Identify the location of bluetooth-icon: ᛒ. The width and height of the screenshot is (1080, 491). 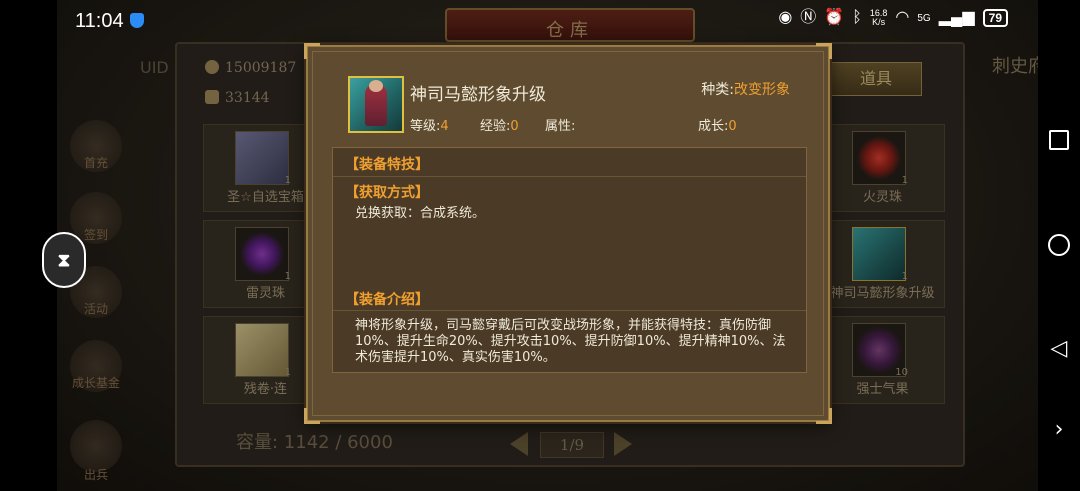
(857, 17).